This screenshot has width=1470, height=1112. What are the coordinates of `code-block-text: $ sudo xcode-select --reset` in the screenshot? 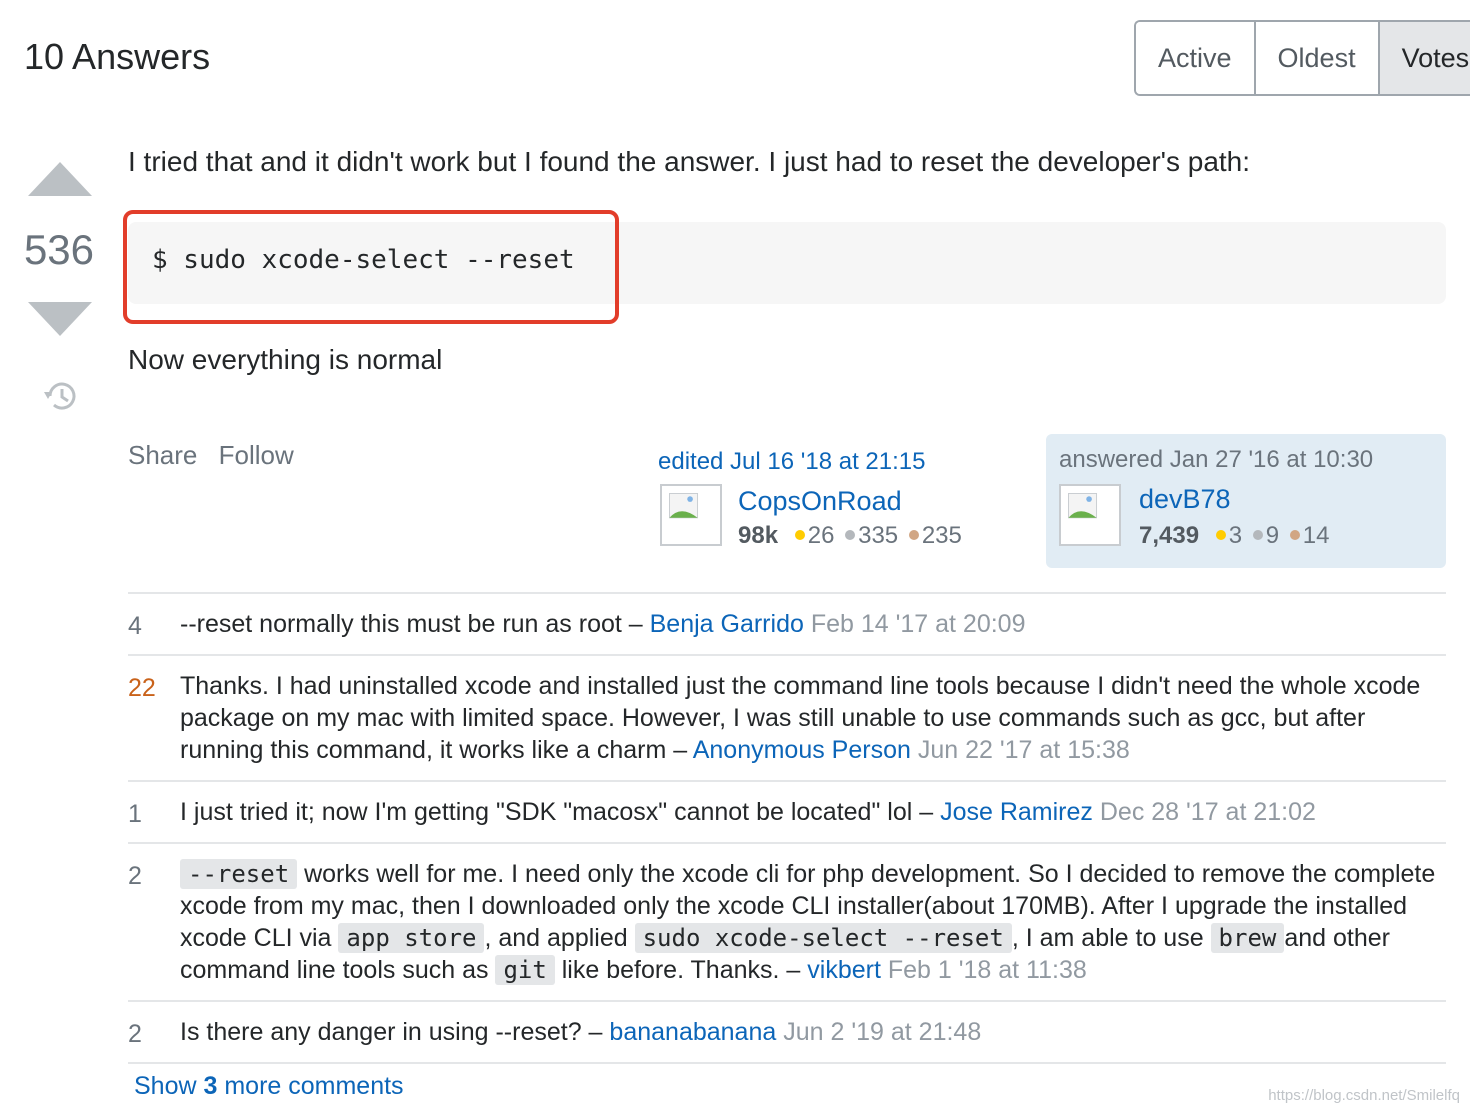 It's located at (363, 260).